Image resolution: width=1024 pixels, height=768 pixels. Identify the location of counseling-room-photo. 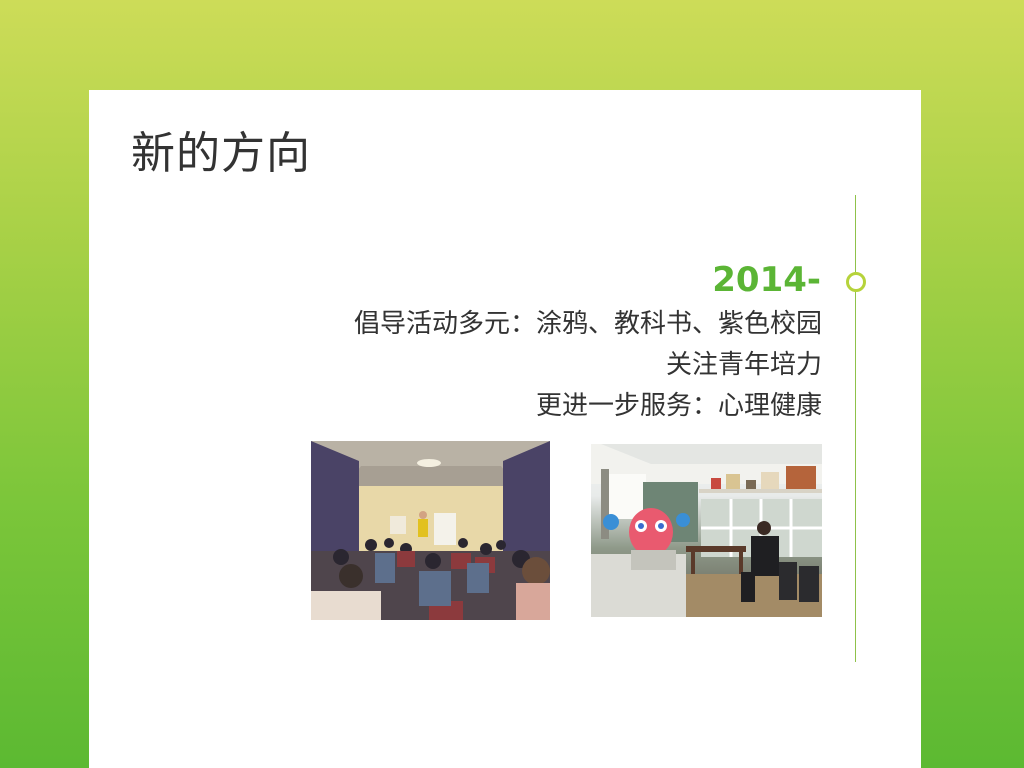
(706, 530).